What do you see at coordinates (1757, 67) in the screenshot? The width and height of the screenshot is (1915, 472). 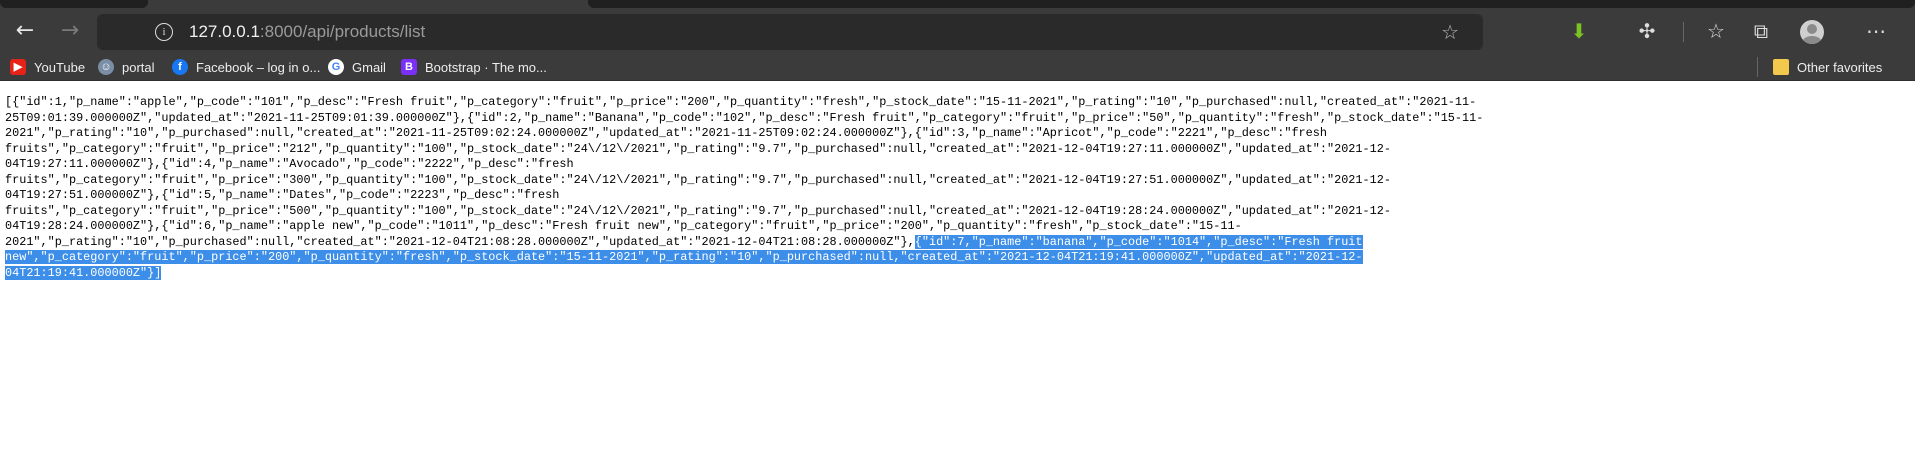 I see `bookmarks-divider` at bounding box center [1757, 67].